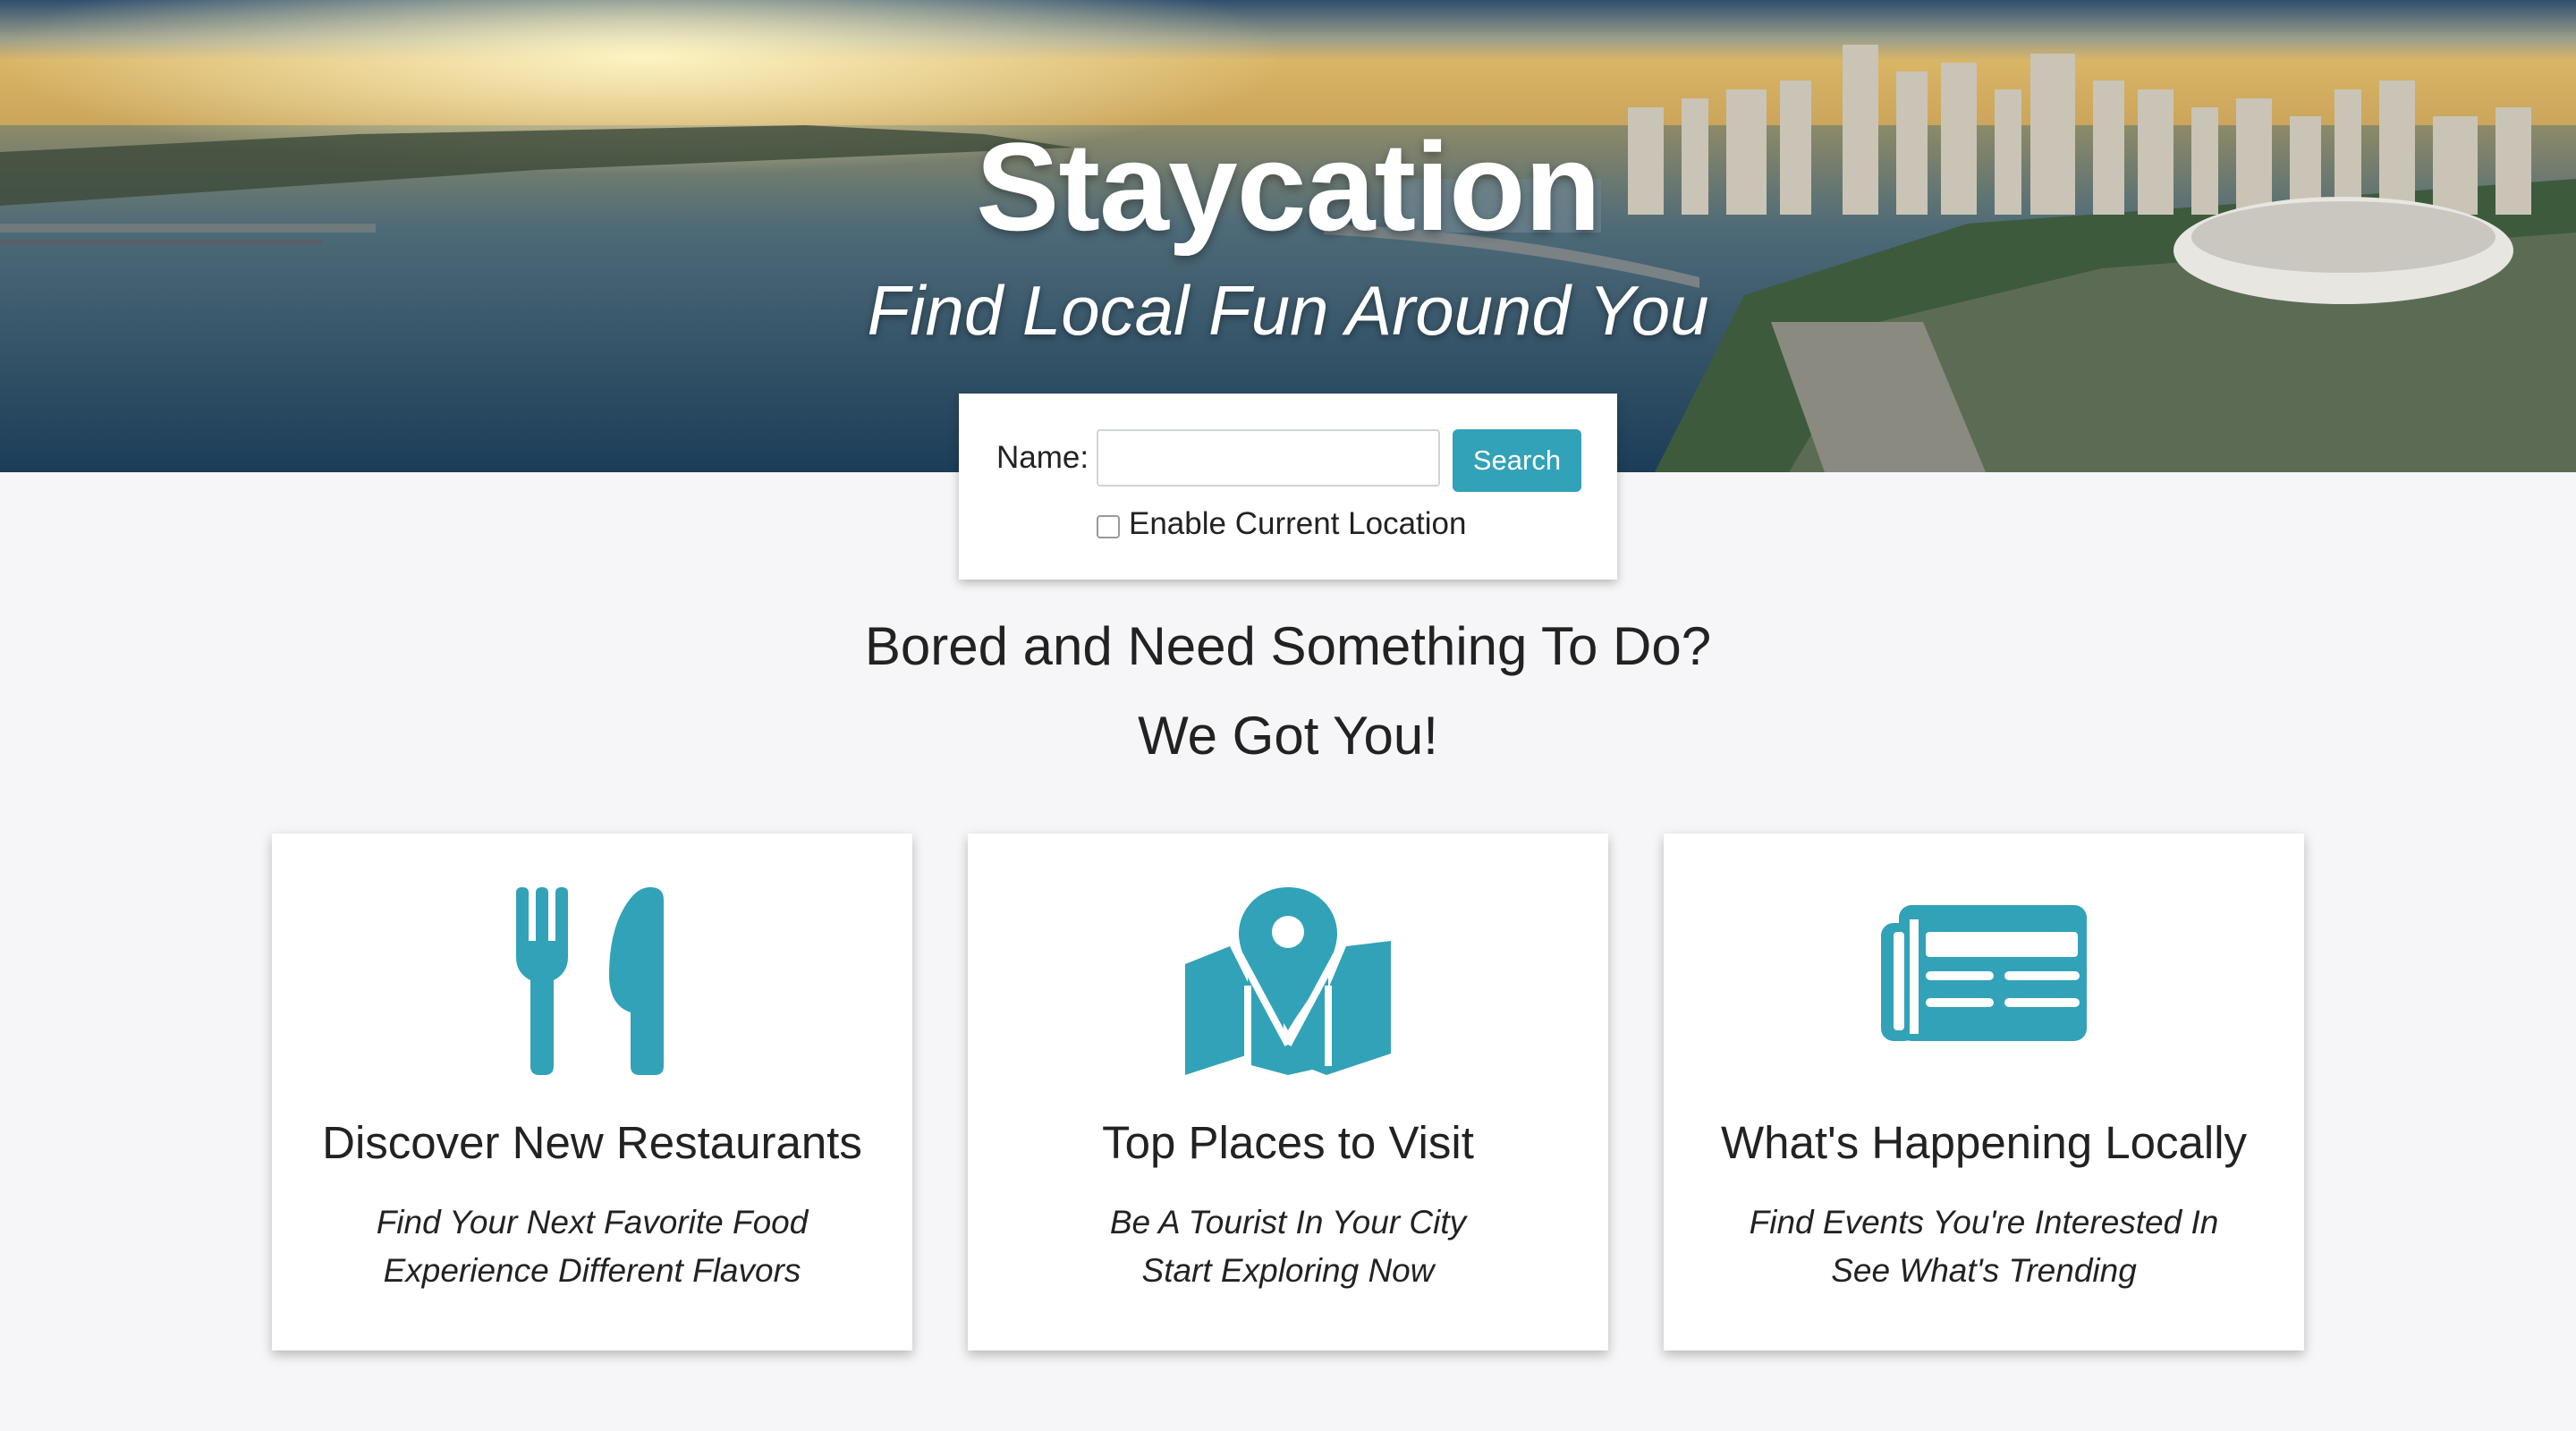 This screenshot has width=2576, height=1431. I want to click on location-toggle-row: Enable Current Location, so click(1281, 524).